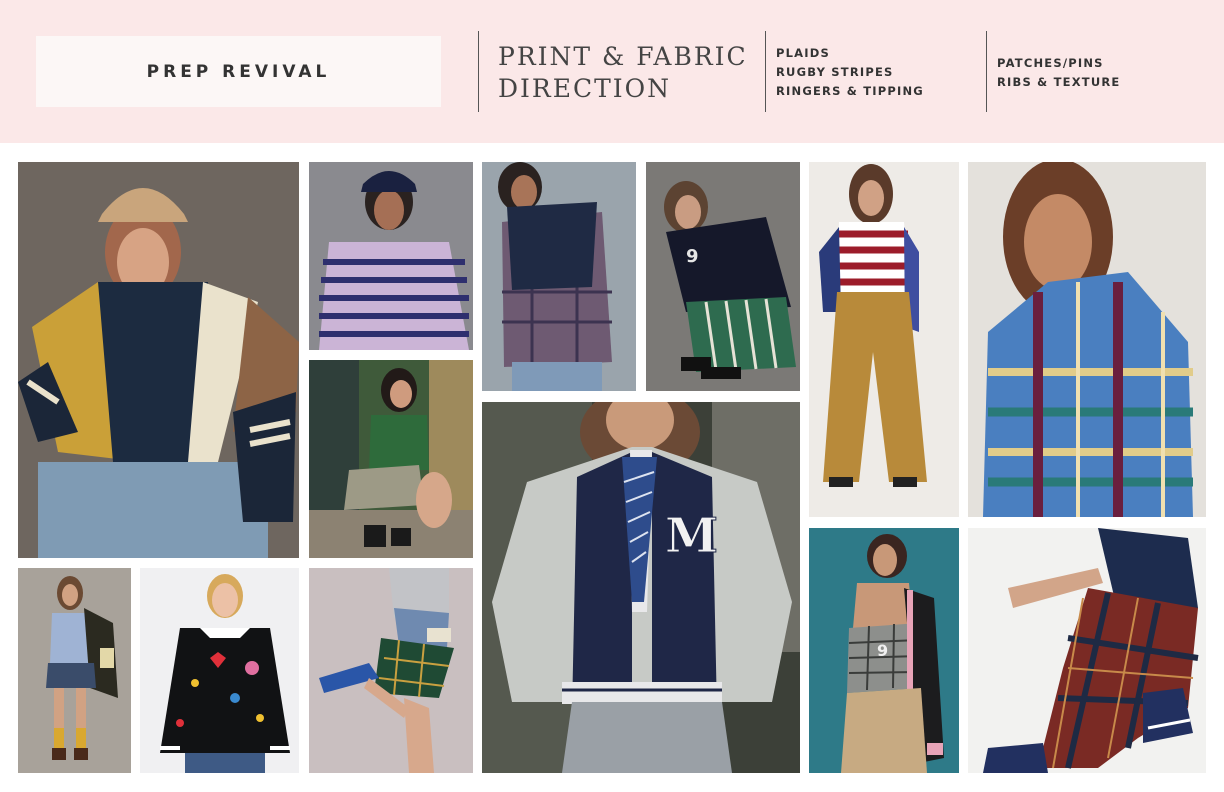 This screenshot has width=1224, height=792. What do you see at coordinates (391, 670) in the screenshot?
I see `photo-plaid-skirt-sneakers` at bounding box center [391, 670].